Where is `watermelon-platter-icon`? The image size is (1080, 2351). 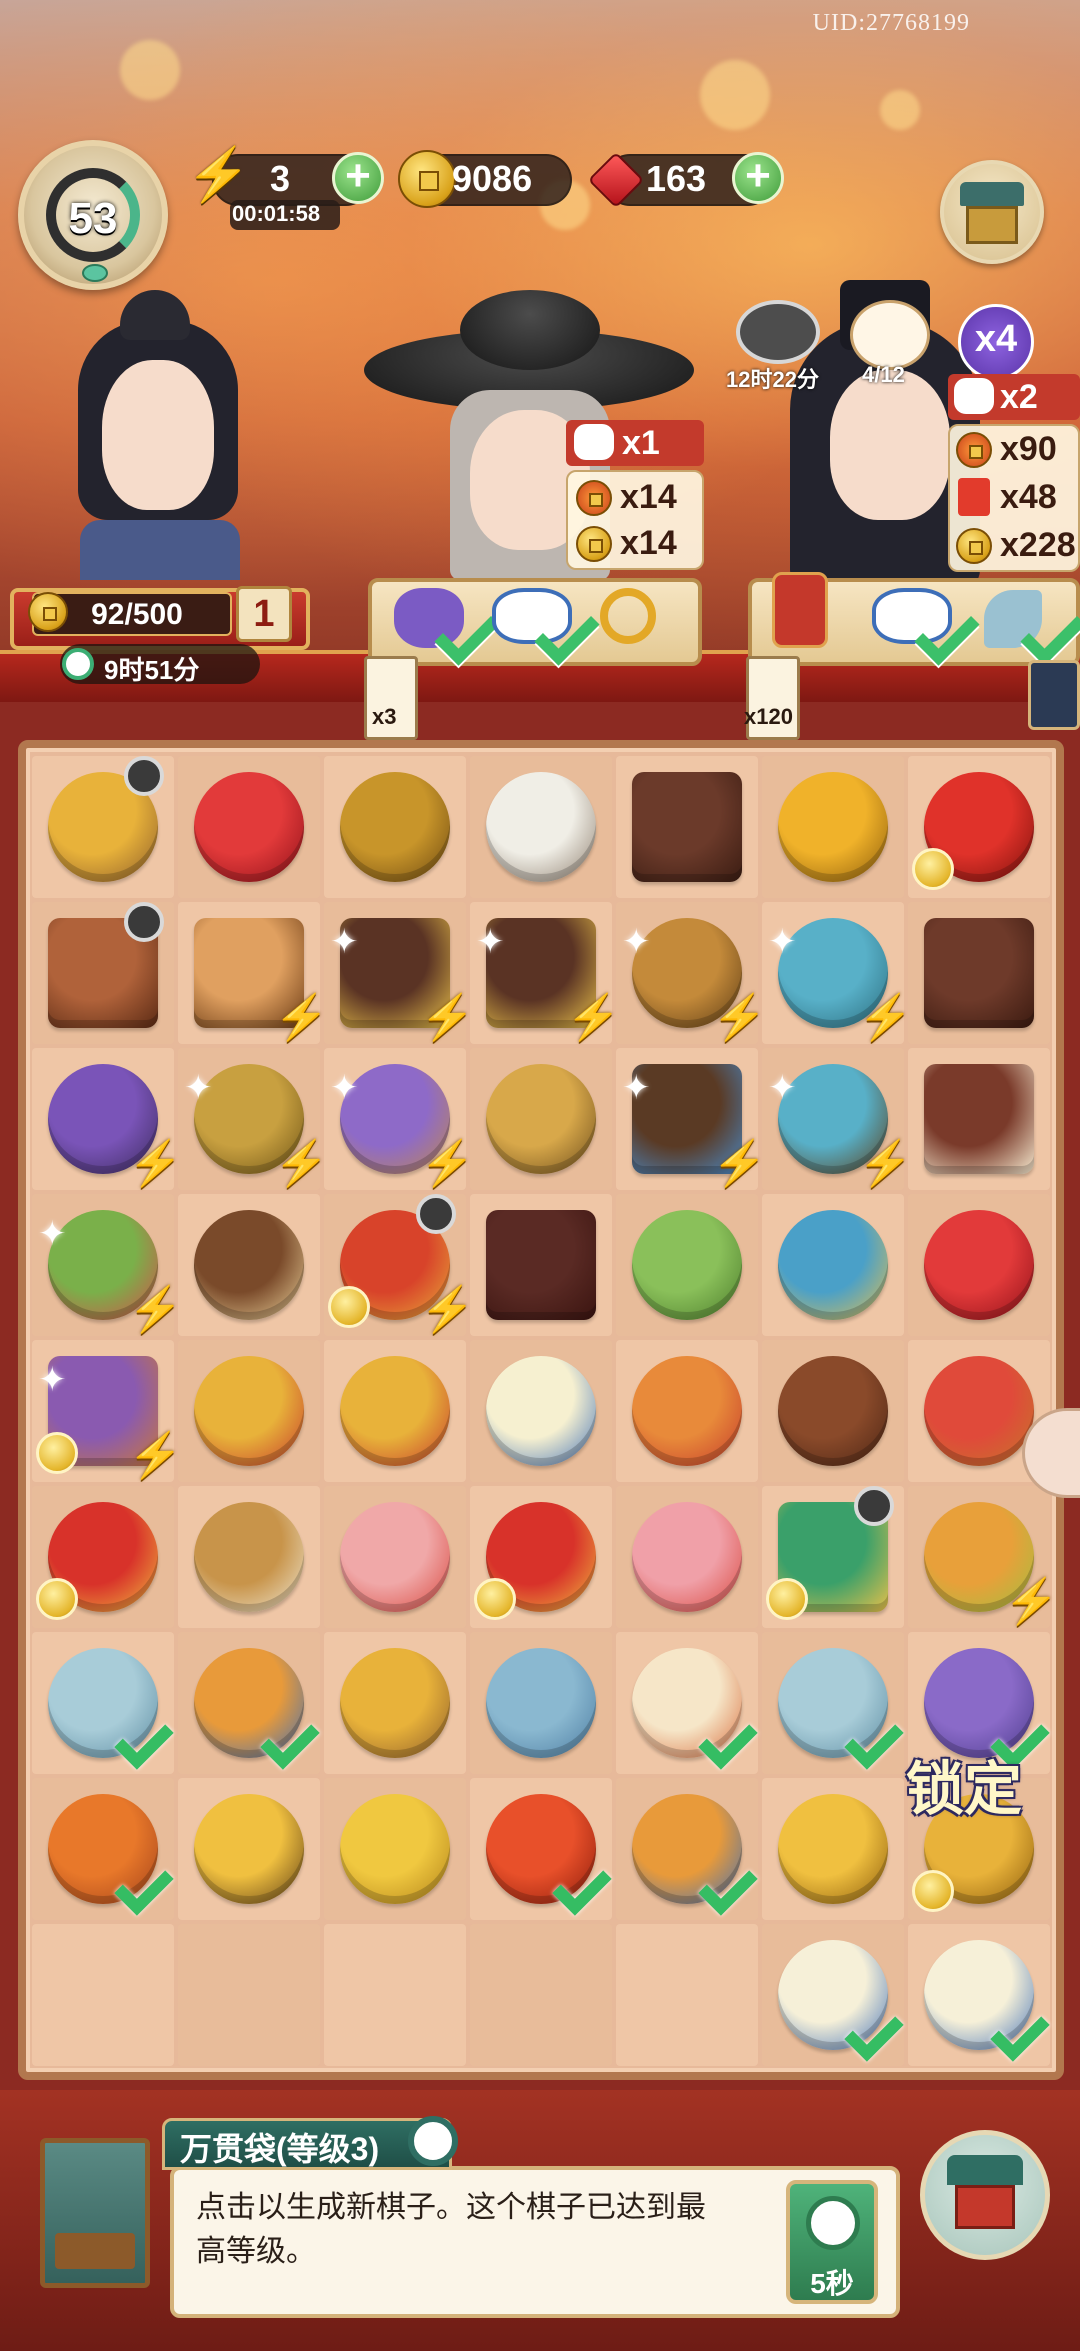
watermelon-platter-icon is located at coordinates (979, 1411).